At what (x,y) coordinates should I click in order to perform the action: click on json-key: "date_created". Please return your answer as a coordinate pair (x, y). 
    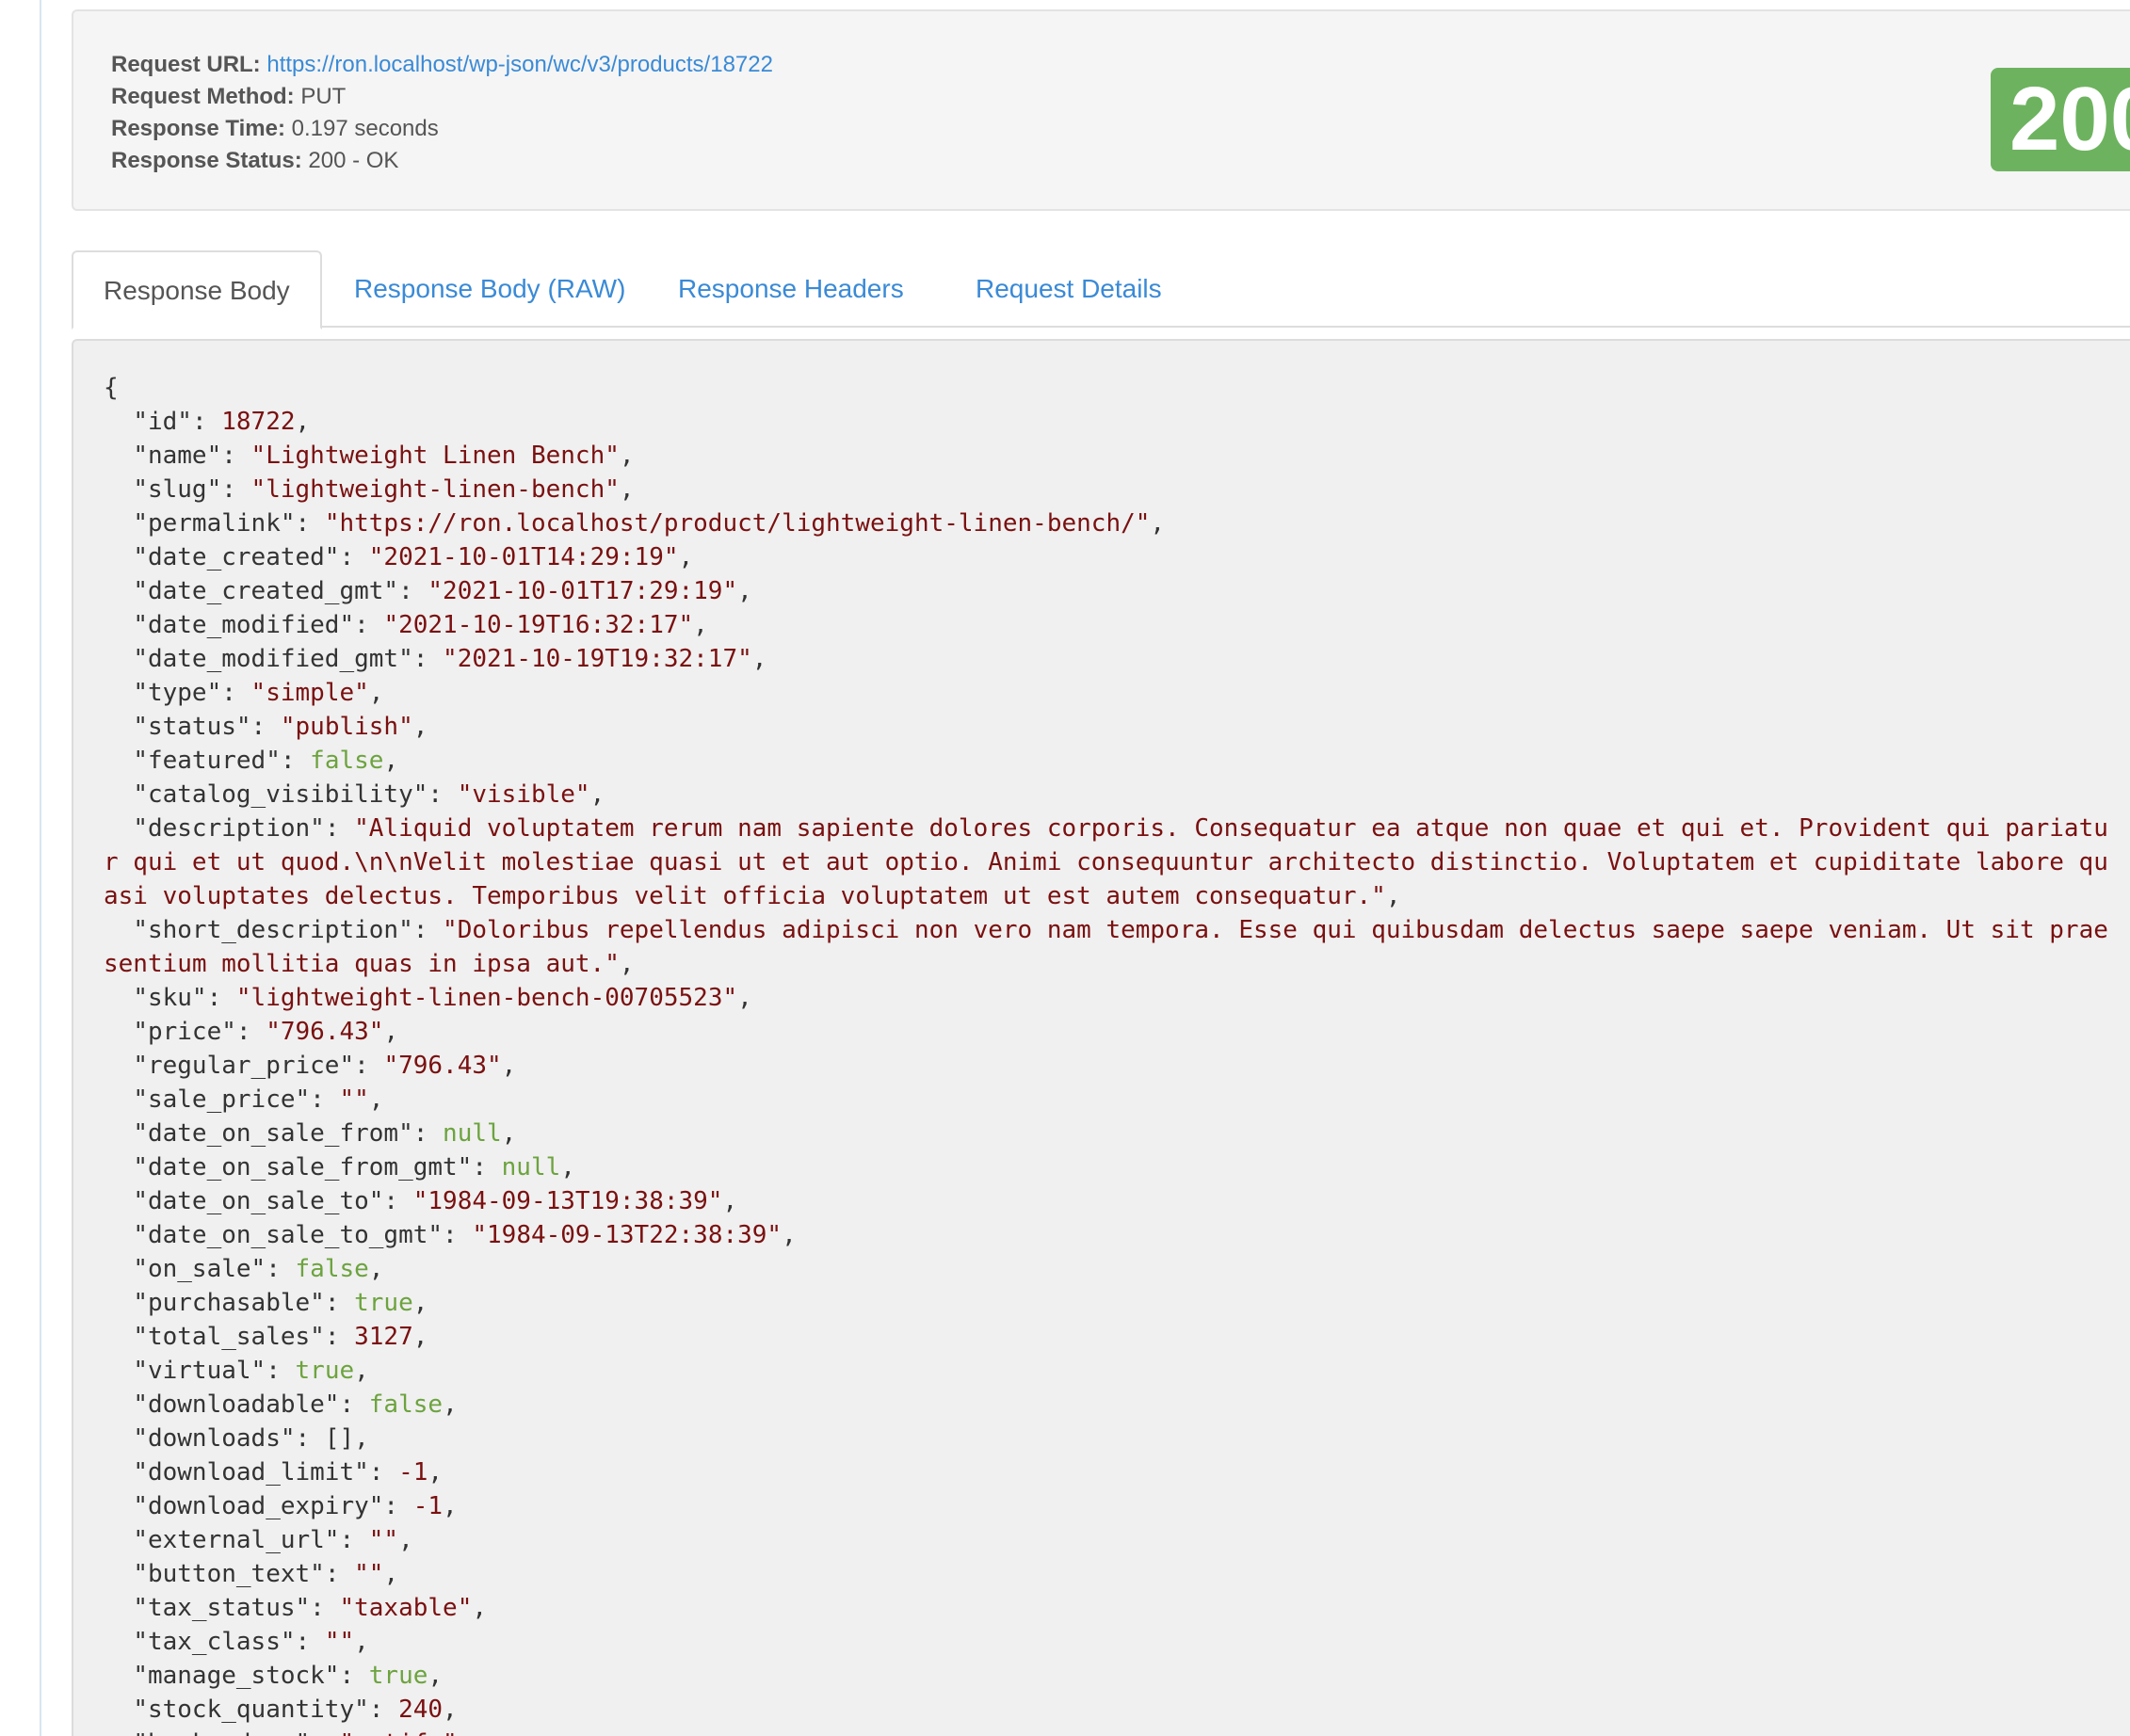
    Looking at the image, I should click on (236, 557).